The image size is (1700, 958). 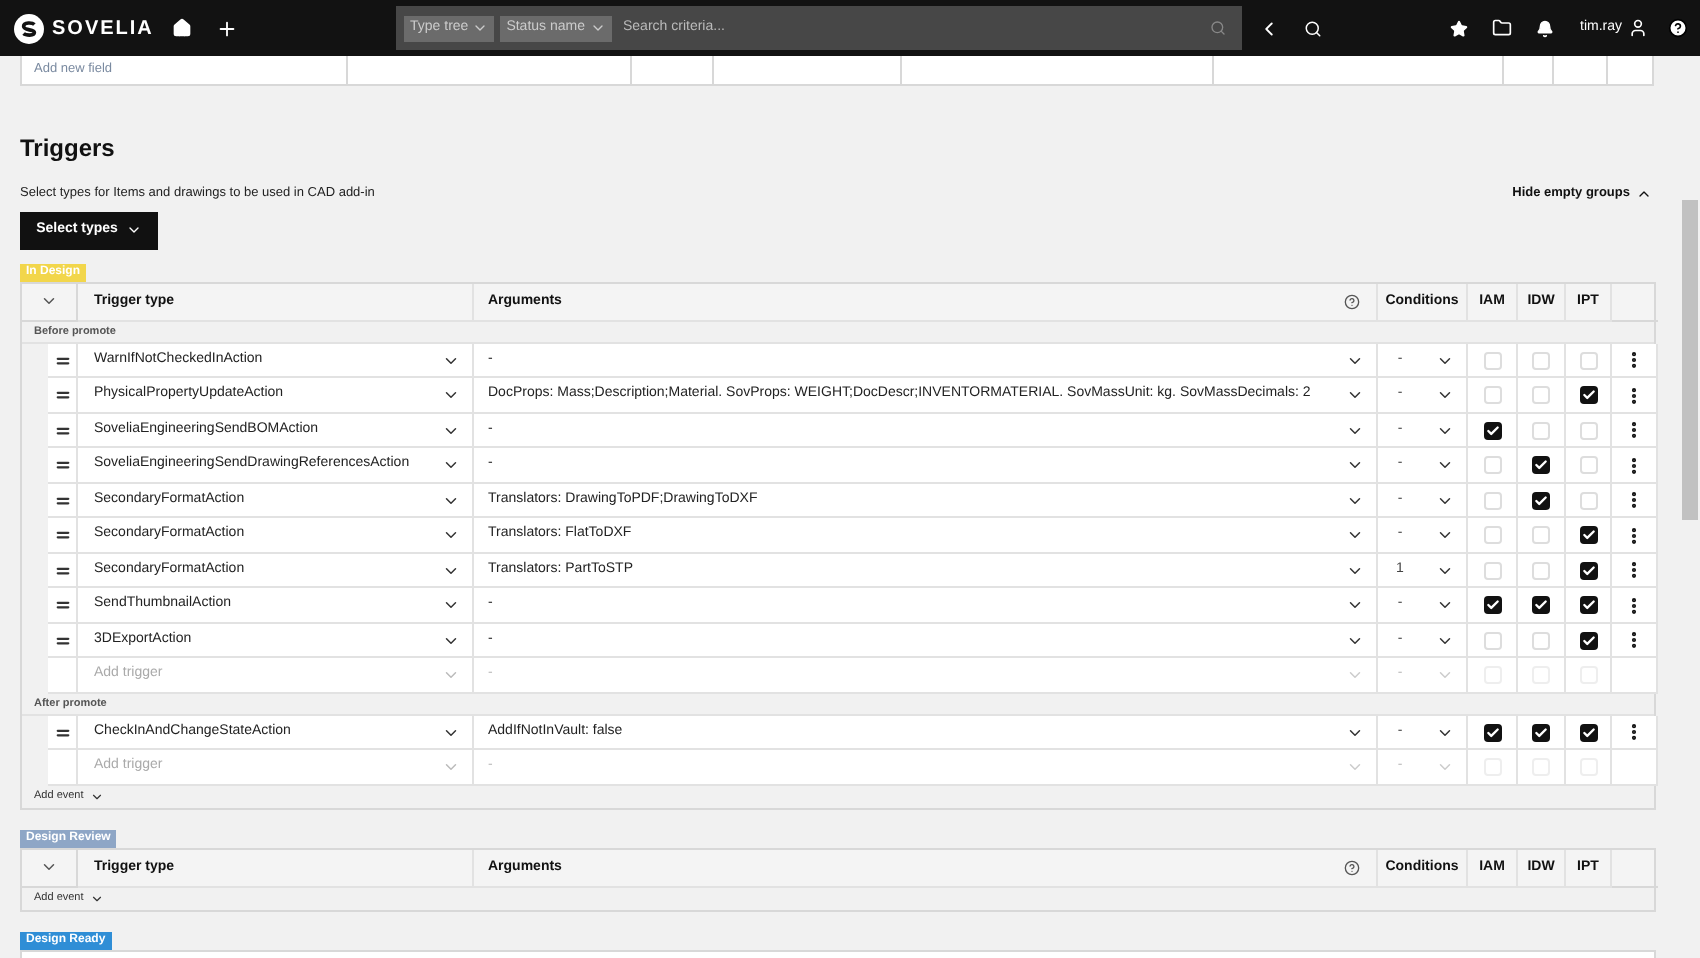 I want to click on brand-name: SOVELIA, so click(x=103, y=29).